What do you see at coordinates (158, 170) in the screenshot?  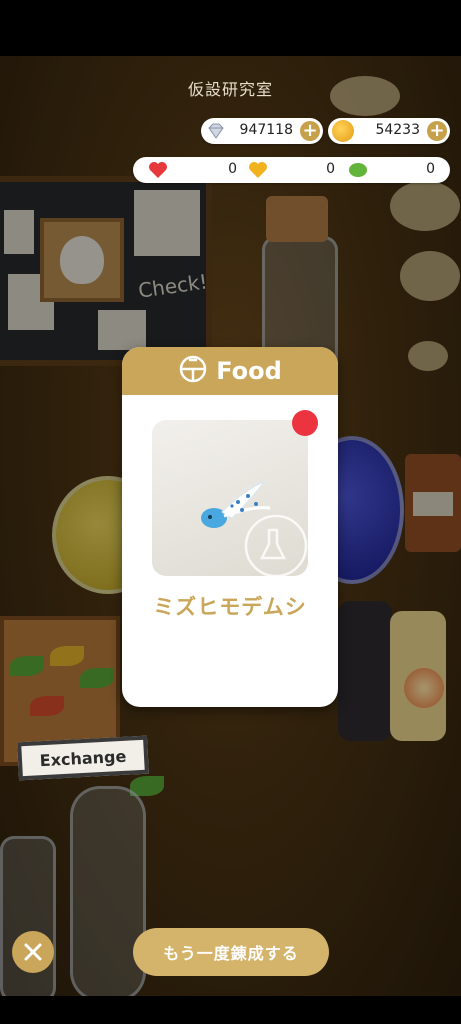 I see `red-heart-brain-icon` at bounding box center [158, 170].